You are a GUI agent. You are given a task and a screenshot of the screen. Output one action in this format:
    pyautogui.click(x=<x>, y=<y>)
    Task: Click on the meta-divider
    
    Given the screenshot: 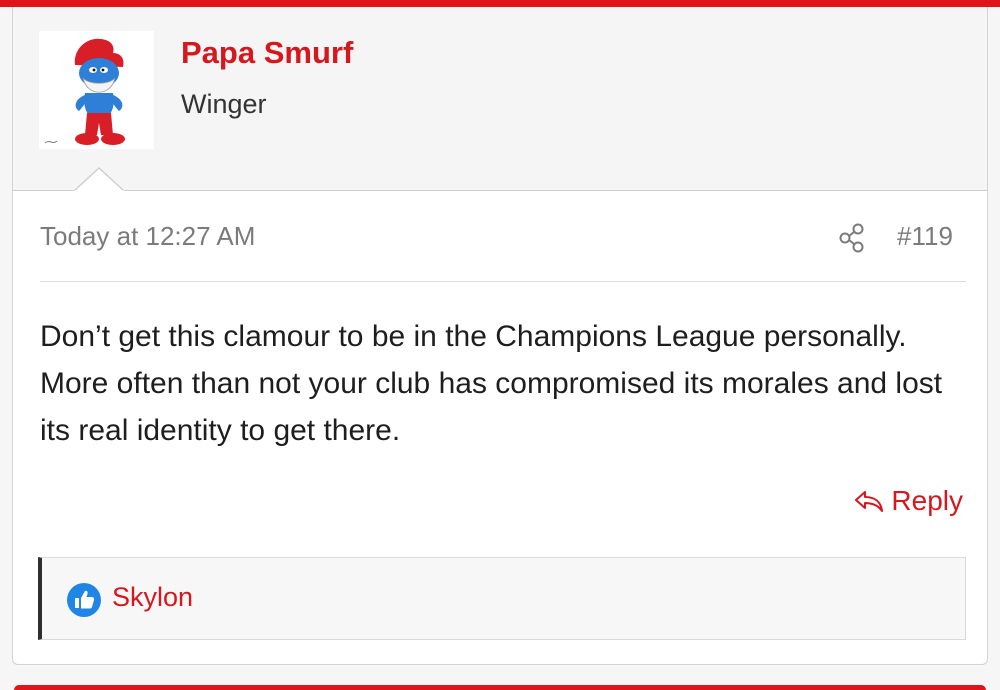 What is the action you would take?
    pyautogui.click(x=503, y=281)
    